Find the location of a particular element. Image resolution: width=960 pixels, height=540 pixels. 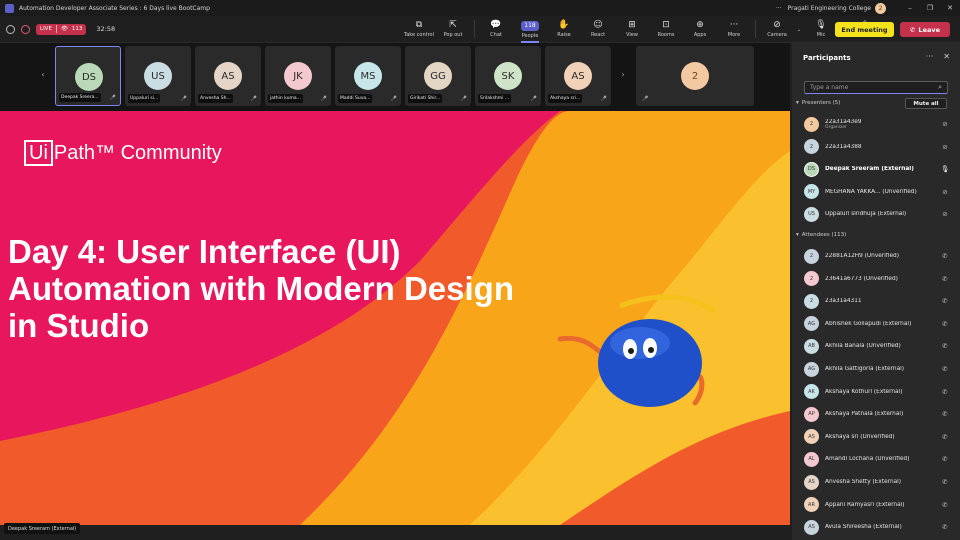

participant-row: 2 22881A12H9 (Unverified) ✆ is located at coordinates (877, 256).